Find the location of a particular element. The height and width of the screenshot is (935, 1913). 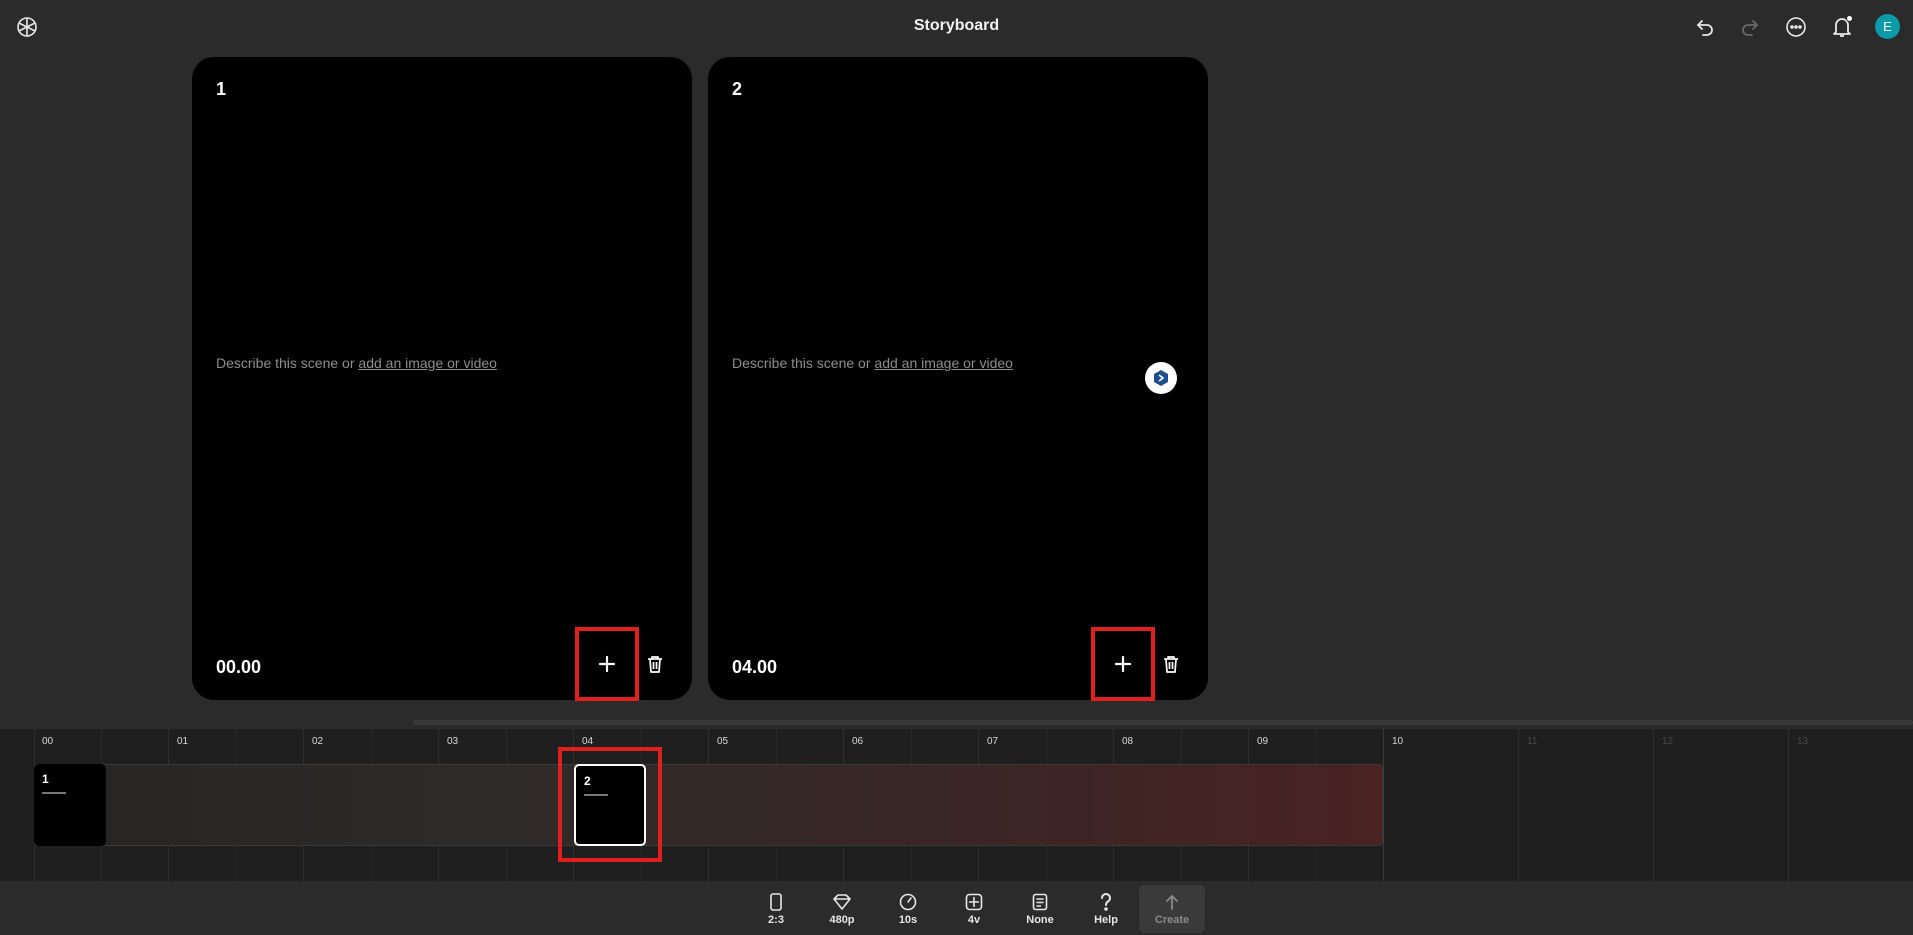

scene-time: 04.00 is located at coordinates (755, 667).